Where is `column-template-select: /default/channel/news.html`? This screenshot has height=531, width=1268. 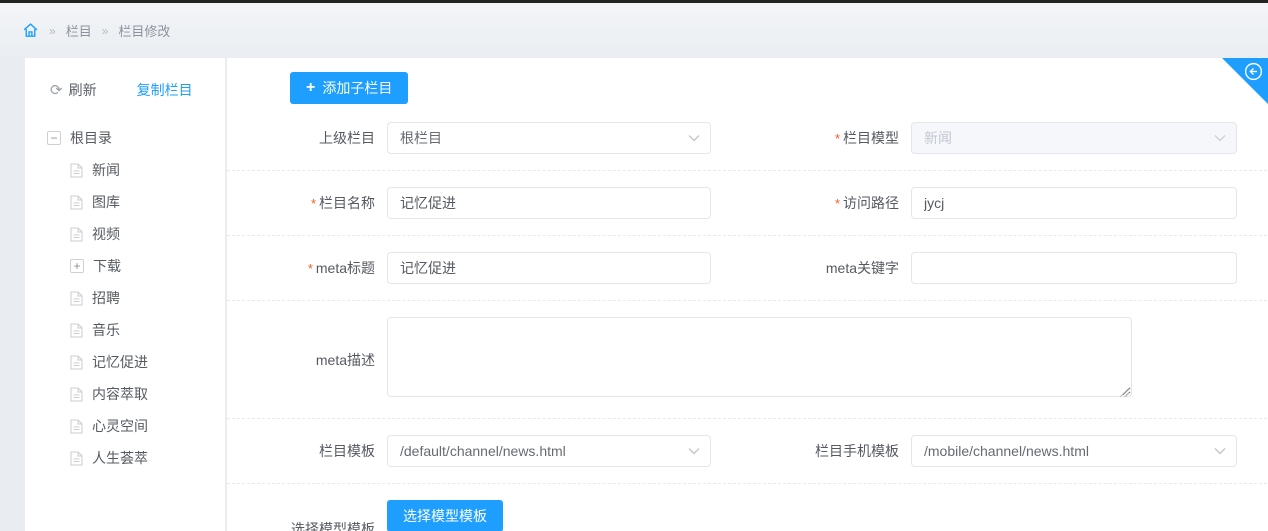
column-template-select: /default/channel/news.html is located at coordinates (549, 451).